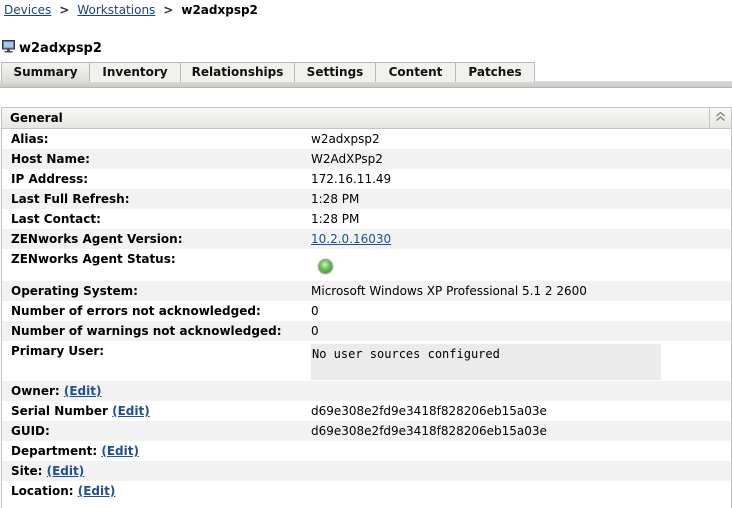 This screenshot has height=508, width=732. What do you see at coordinates (366, 199) in the screenshot?
I see `row-last-full-refresh: Last Full Refresh: 1:28 PM` at bounding box center [366, 199].